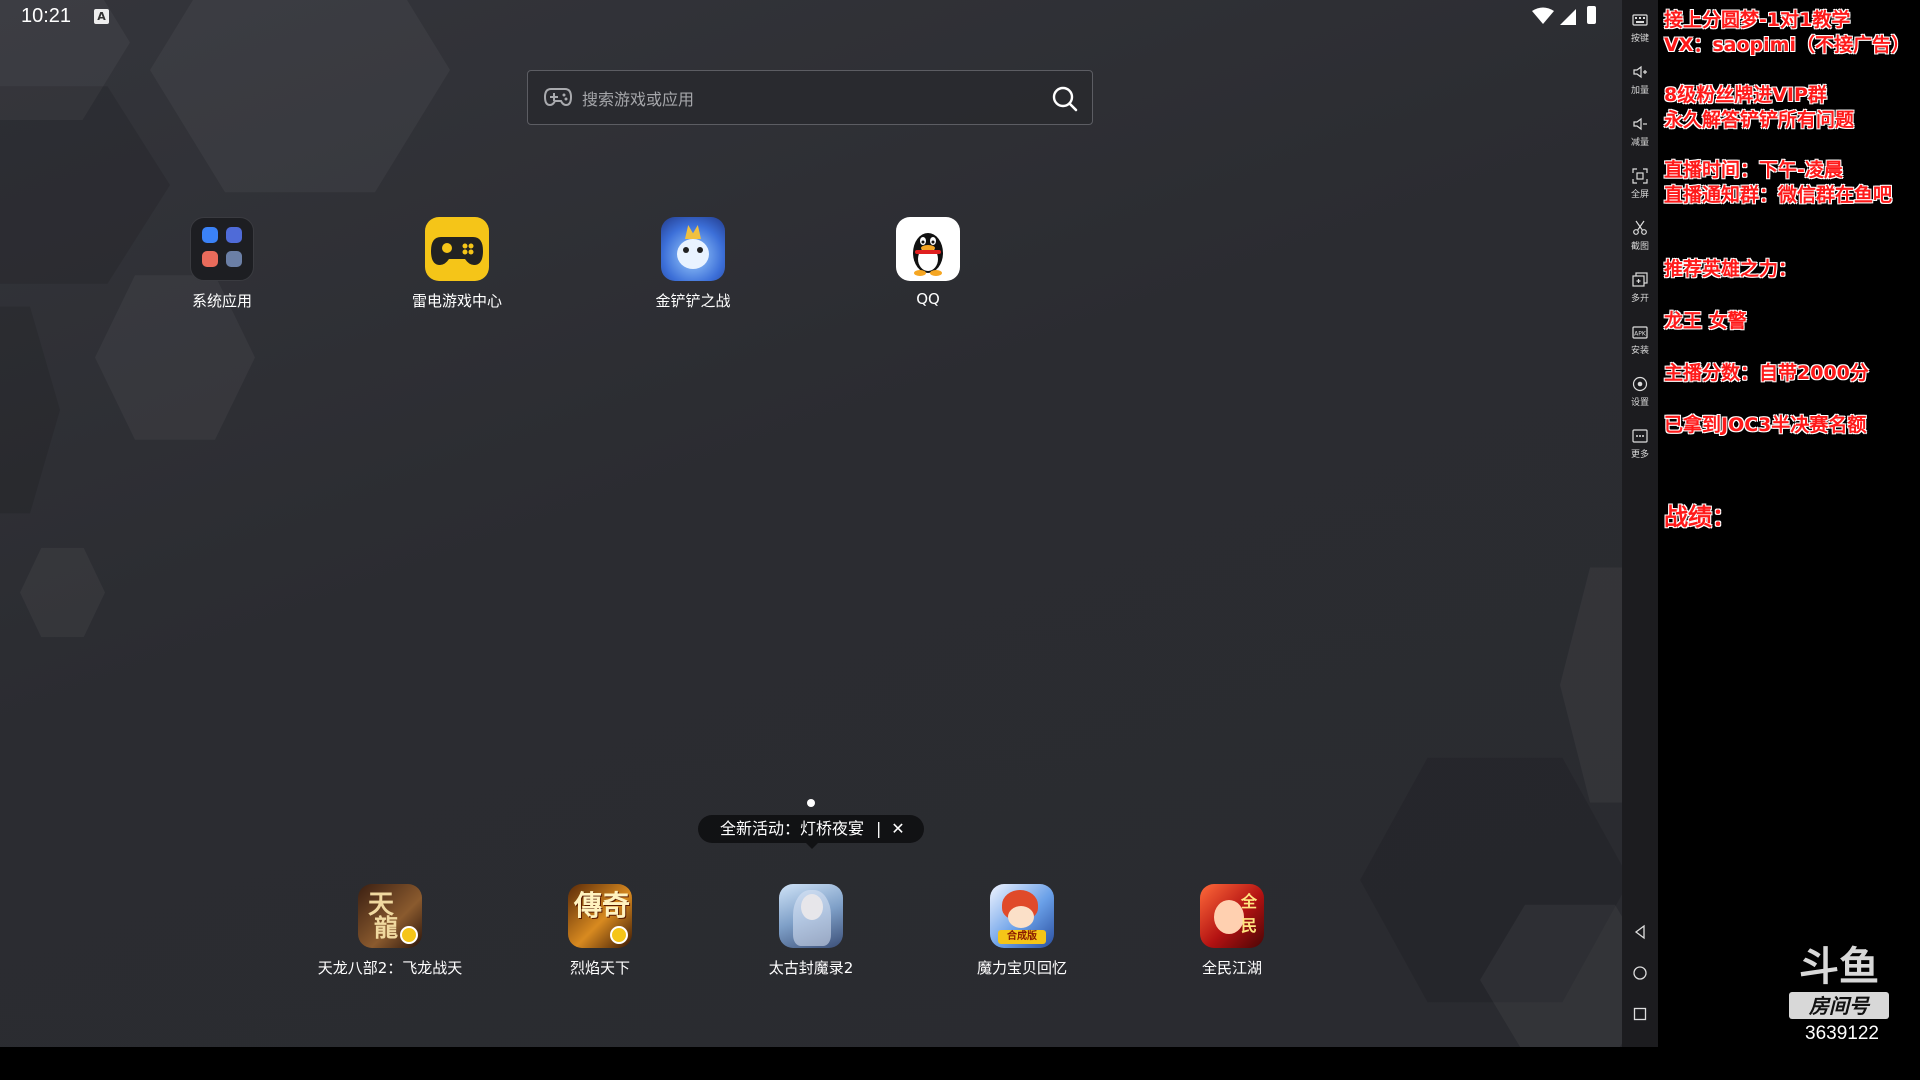 The image size is (1920, 1080). Describe the element at coordinates (1022, 937) in the screenshot. I see `moli-badge: 合成版` at that location.